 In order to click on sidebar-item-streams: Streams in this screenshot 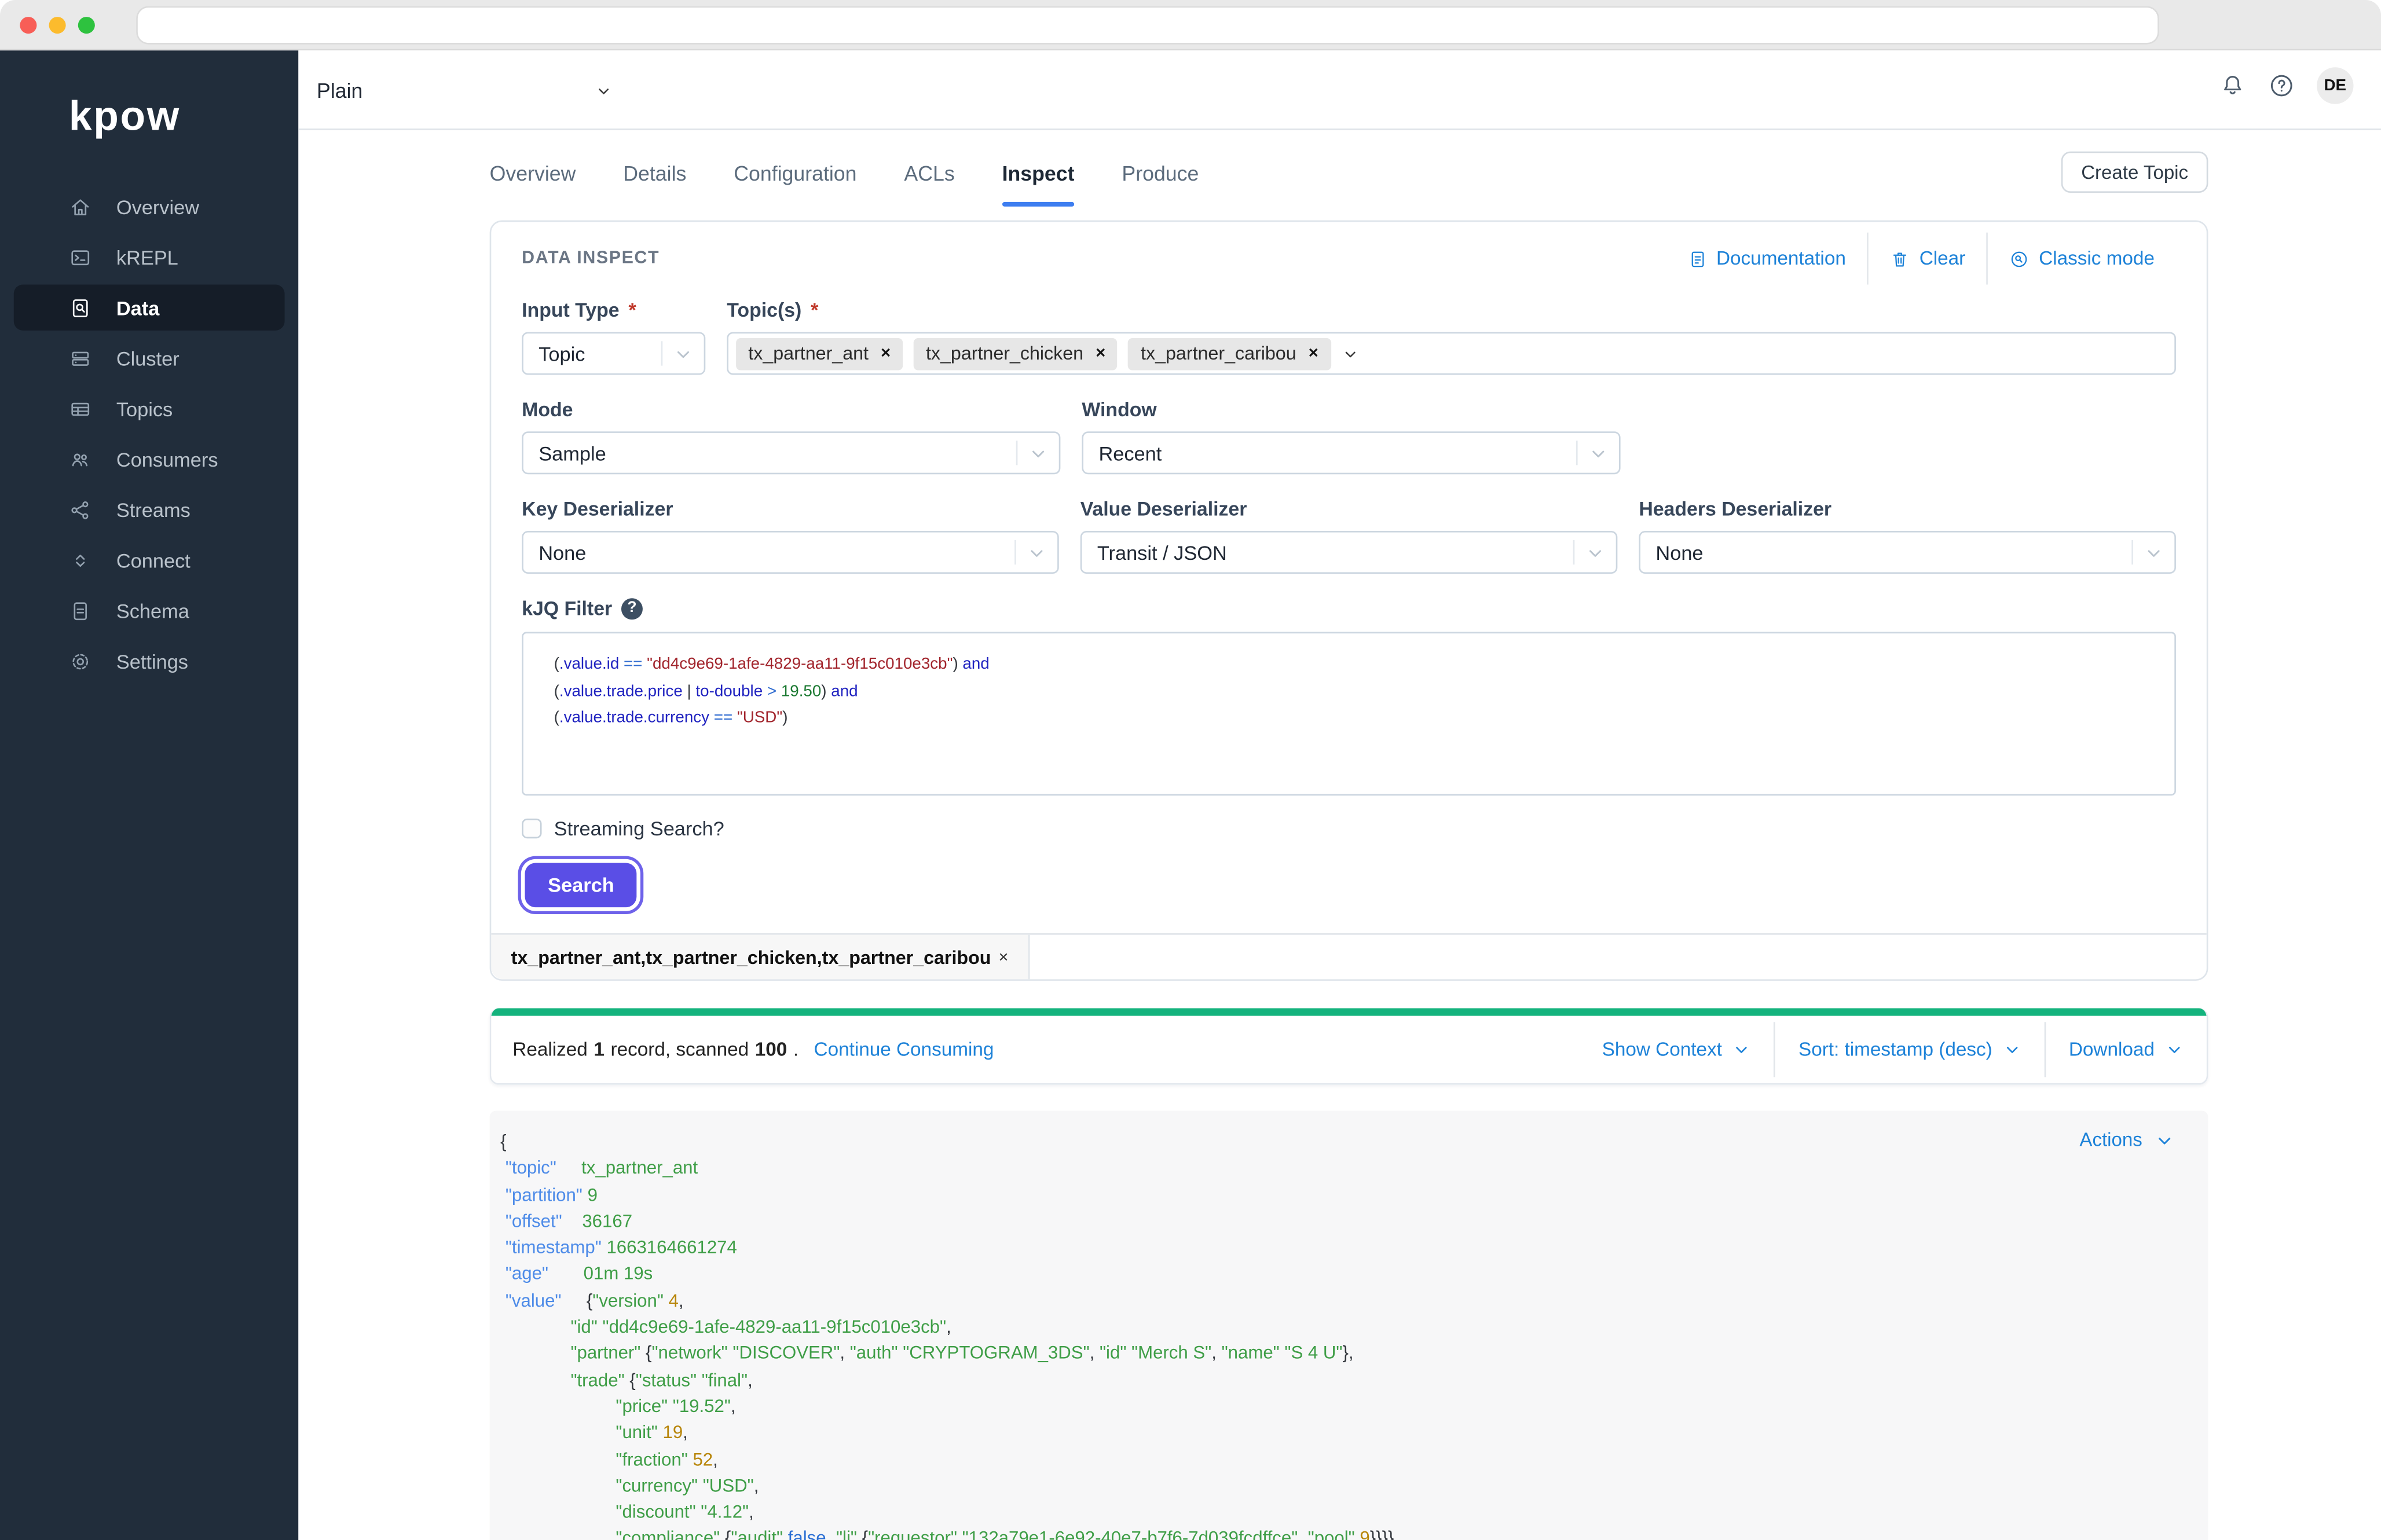, I will do `click(149, 509)`.